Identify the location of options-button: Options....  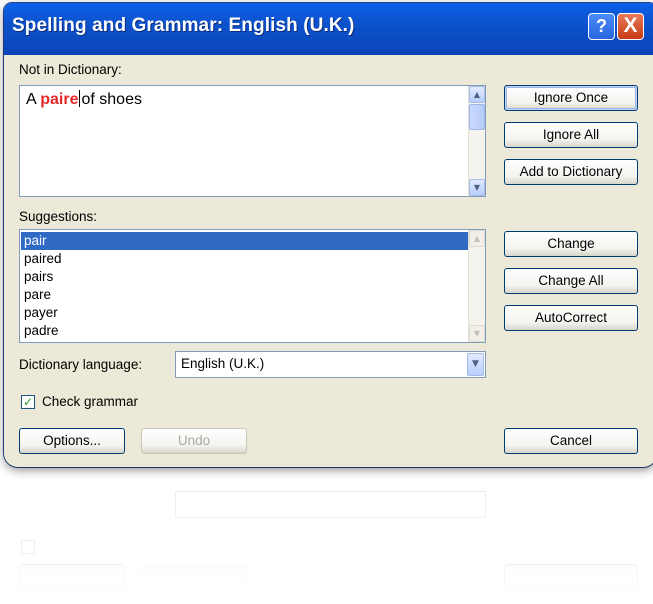
(72, 441).